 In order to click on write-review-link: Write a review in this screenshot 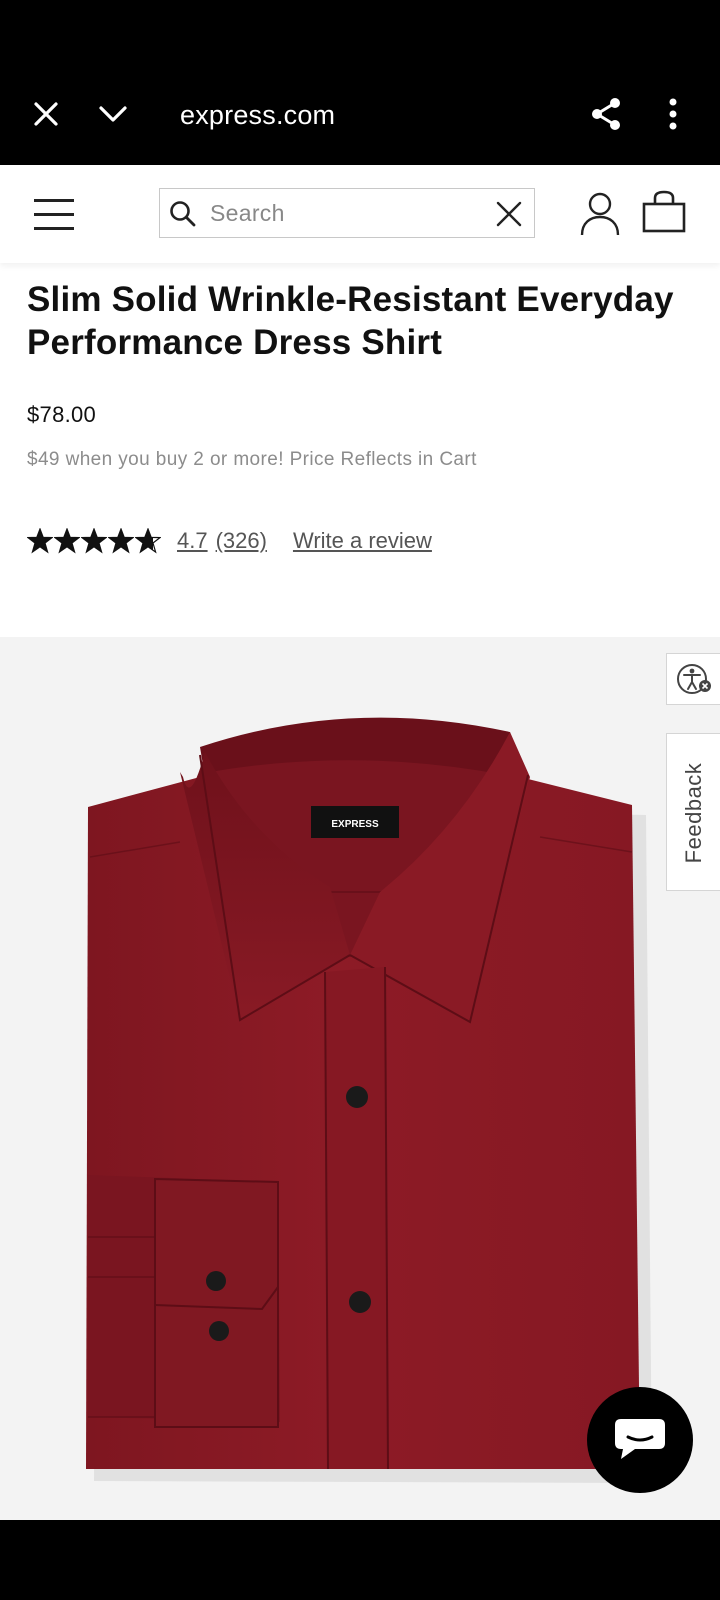, I will do `click(362, 541)`.